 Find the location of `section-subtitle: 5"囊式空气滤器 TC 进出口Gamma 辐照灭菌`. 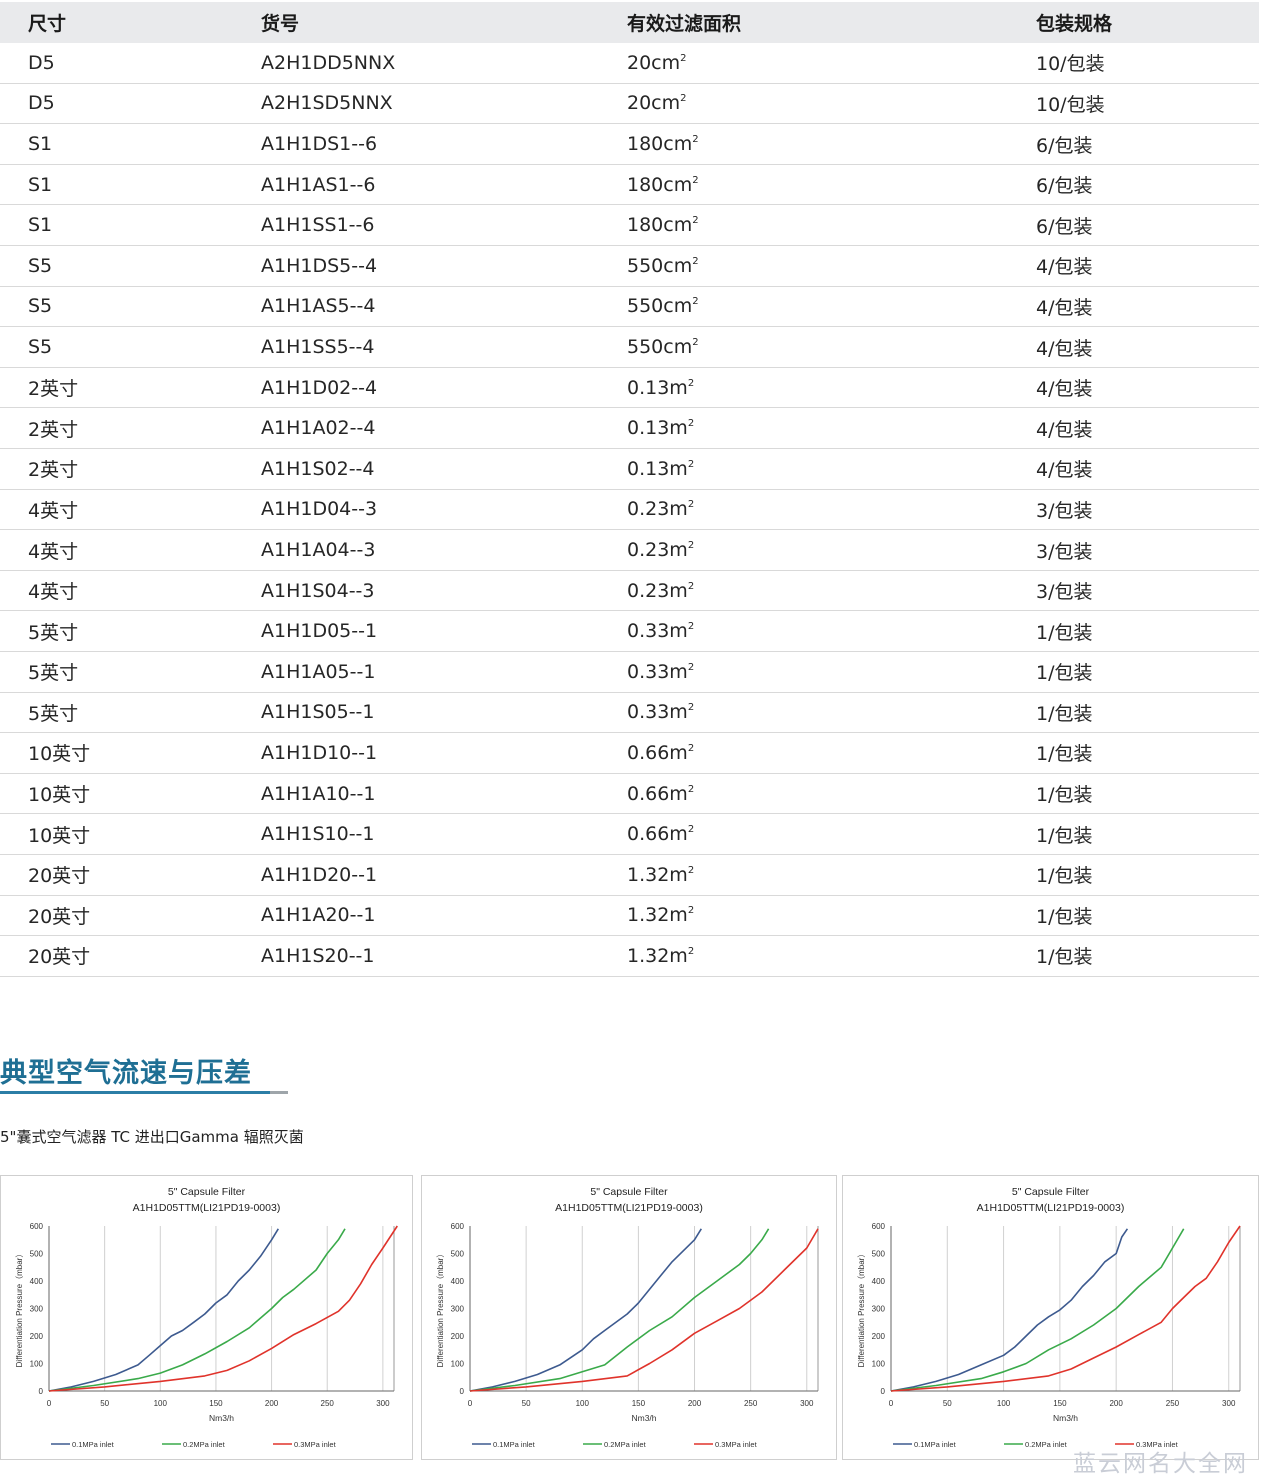

section-subtitle: 5"囊式空气滤器 TC 进出口Gamma 辐照灭菌 is located at coordinates (152, 1137).